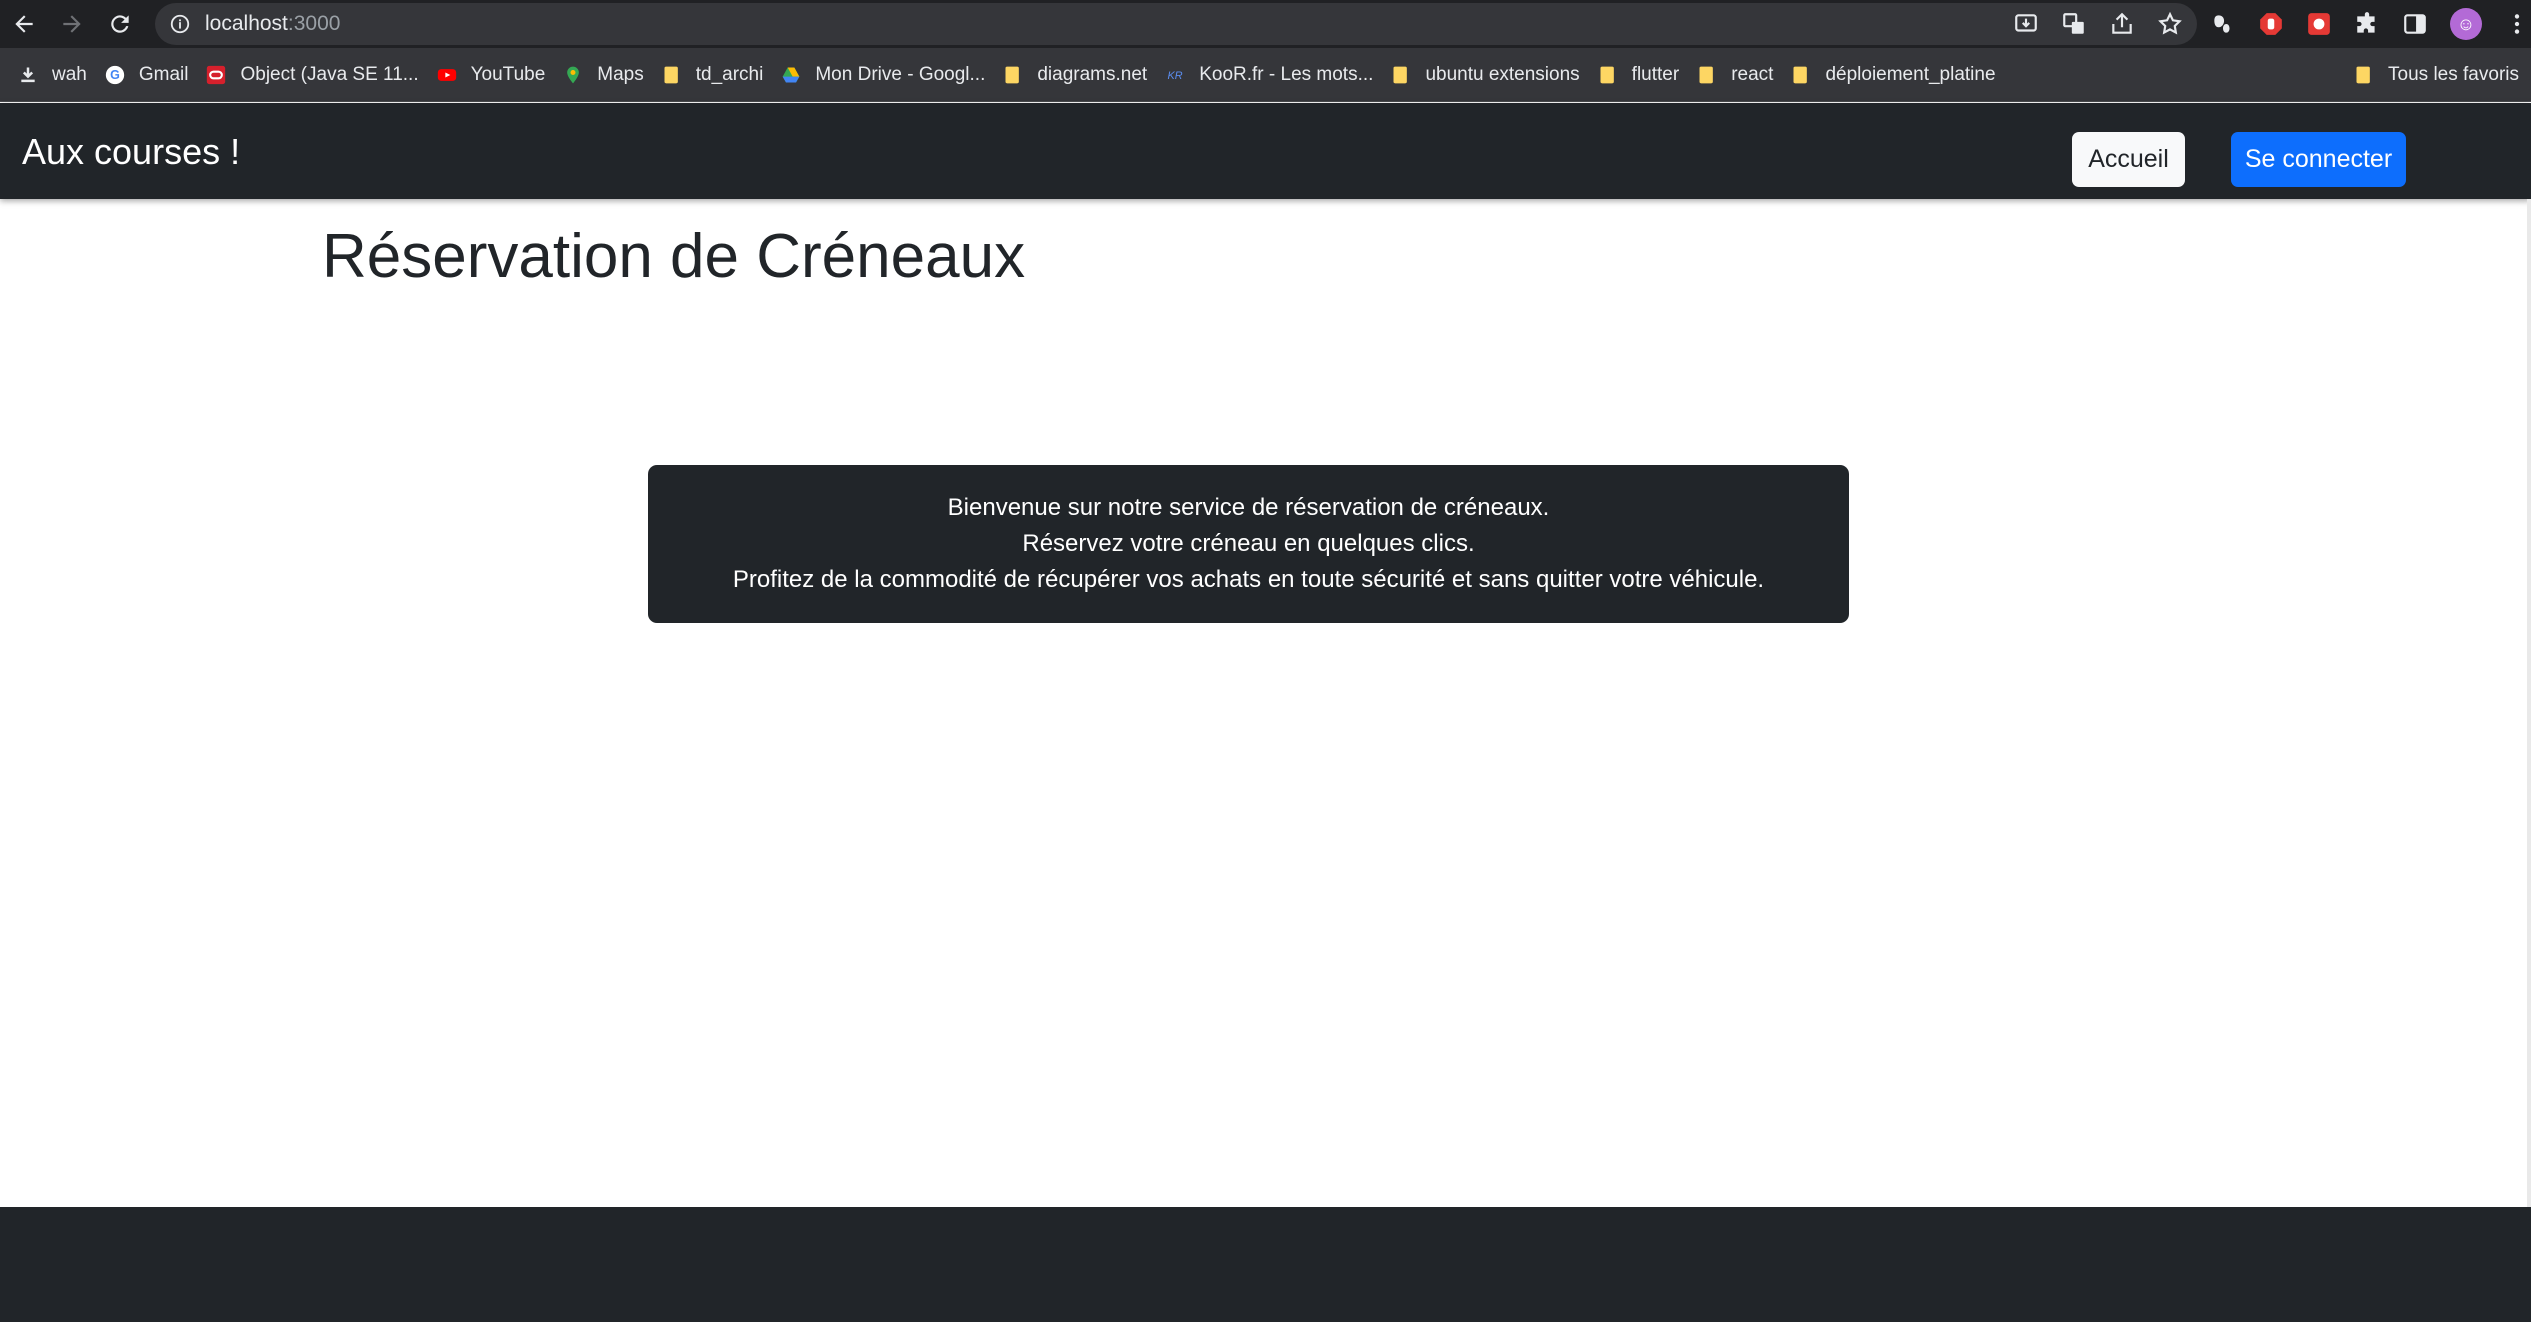 This screenshot has width=2531, height=1322. Describe the element at coordinates (2128, 159) in the screenshot. I see `home-button: Accueil` at that location.